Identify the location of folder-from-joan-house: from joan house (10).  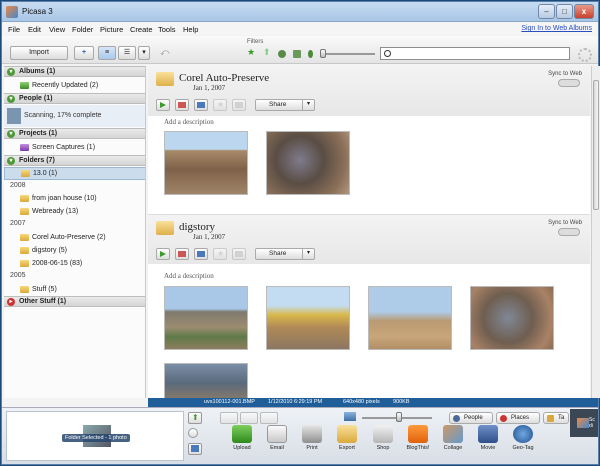
(74, 198).